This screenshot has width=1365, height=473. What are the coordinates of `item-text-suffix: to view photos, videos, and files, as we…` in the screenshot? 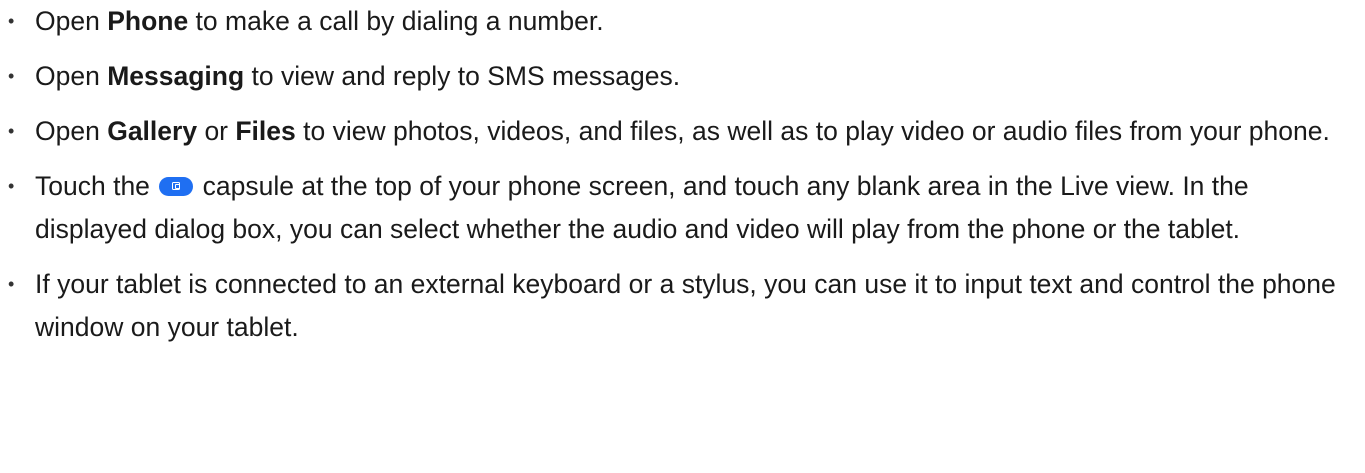 It's located at (812, 131).